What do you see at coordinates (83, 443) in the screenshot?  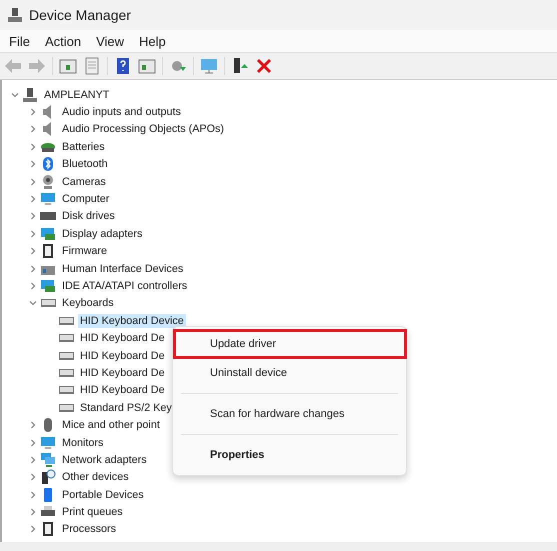 I see `tree-item: Monitors` at bounding box center [83, 443].